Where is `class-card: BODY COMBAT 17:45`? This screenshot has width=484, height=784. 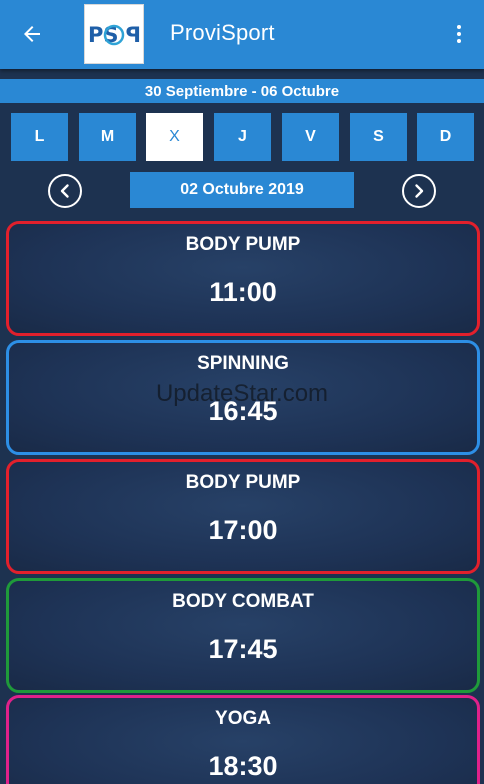
class-card: BODY COMBAT 17:45 is located at coordinates (243, 635).